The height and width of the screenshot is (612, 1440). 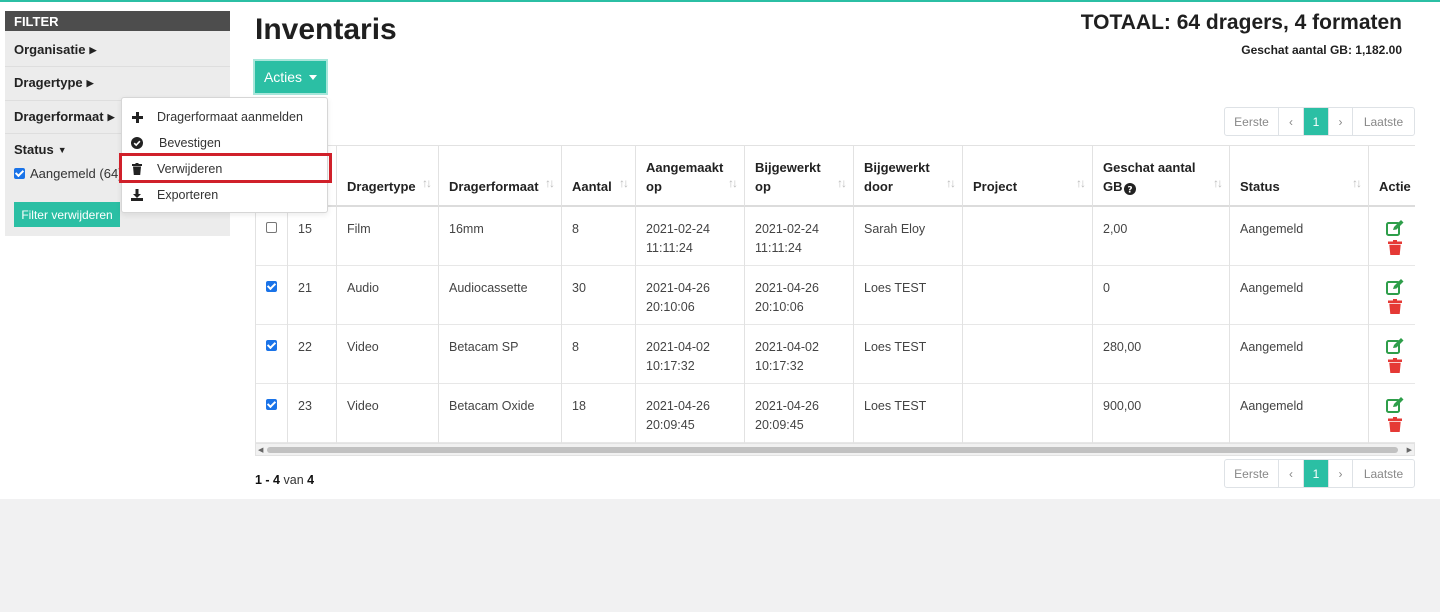 What do you see at coordinates (787, 297) in the screenshot?
I see `updated-value: 2021-04-26 20:10:06` at bounding box center [787, 297].